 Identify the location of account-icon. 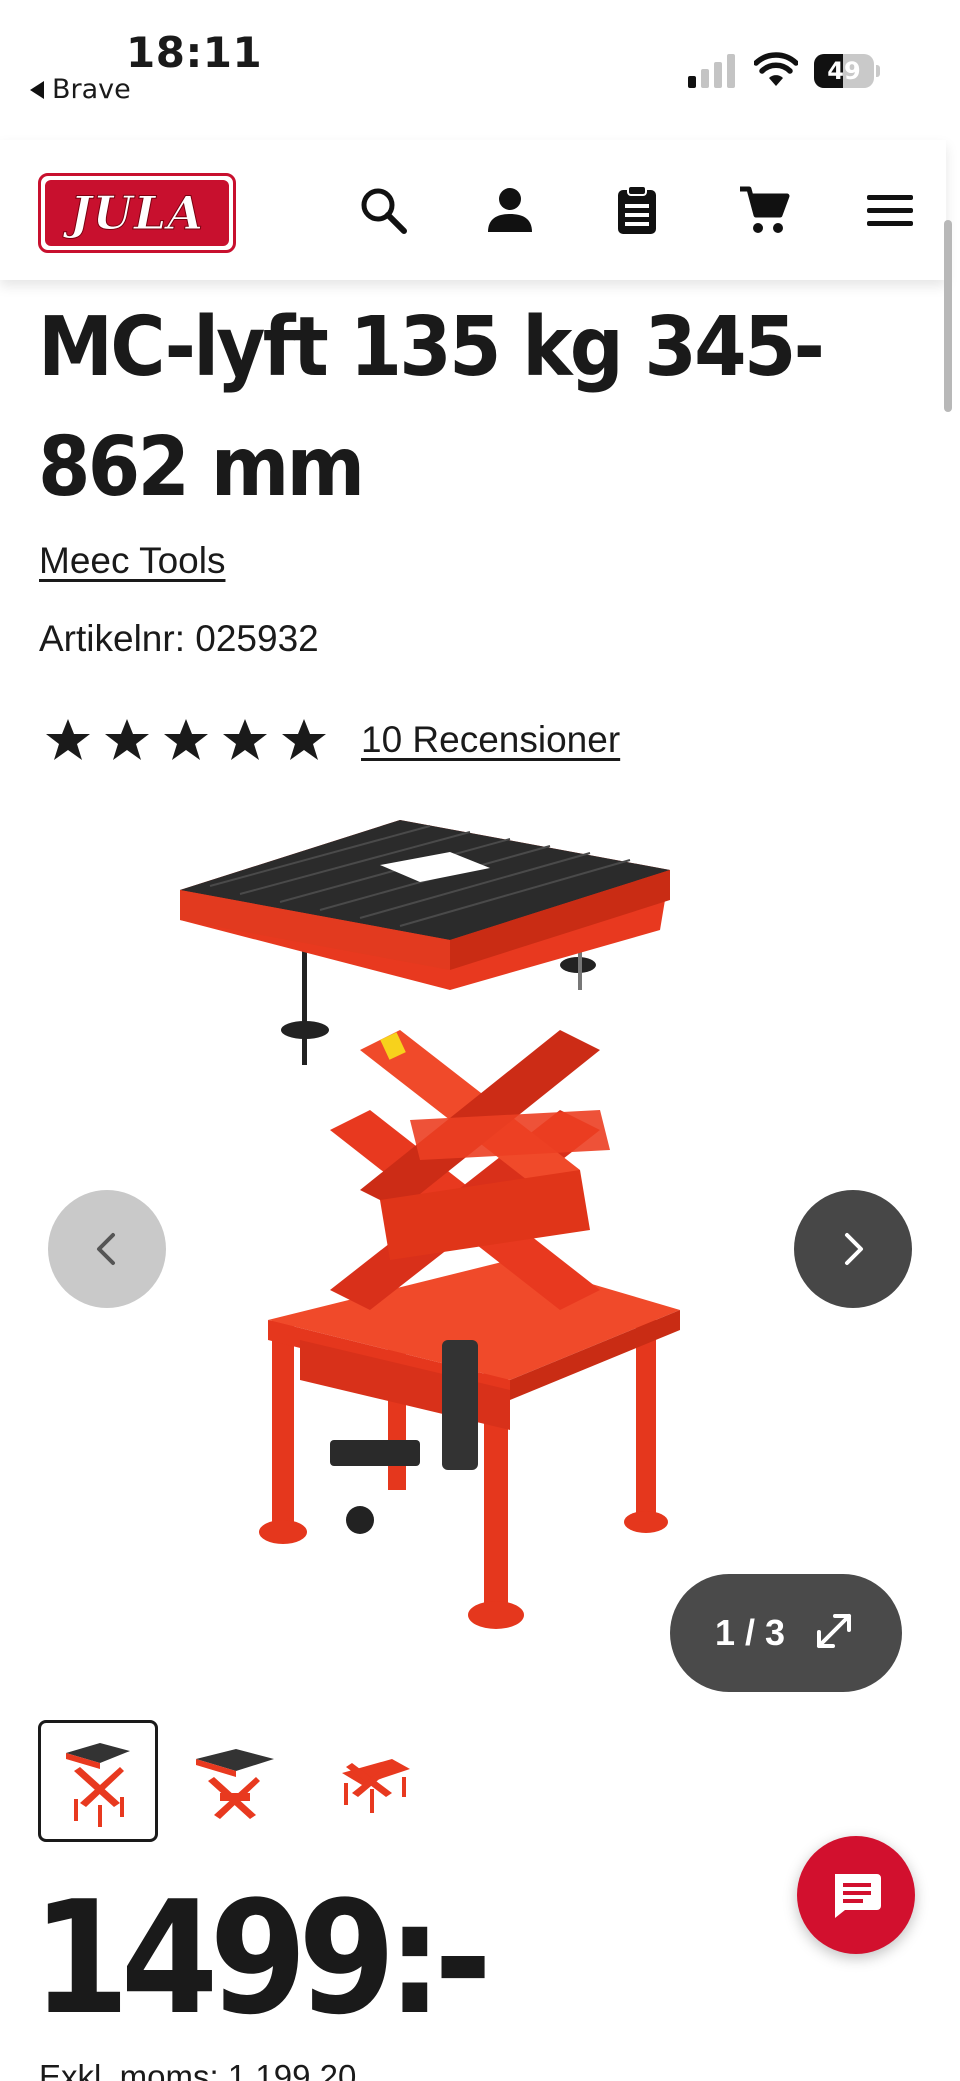
(510, 210).